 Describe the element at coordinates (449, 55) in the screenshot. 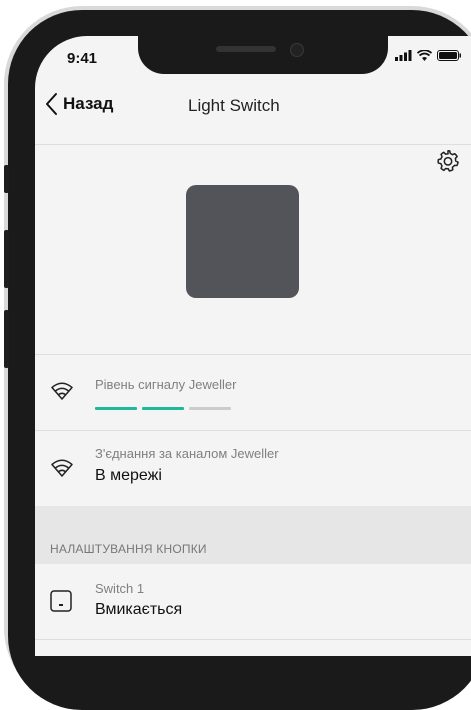

I see `battery-icon` at that location.